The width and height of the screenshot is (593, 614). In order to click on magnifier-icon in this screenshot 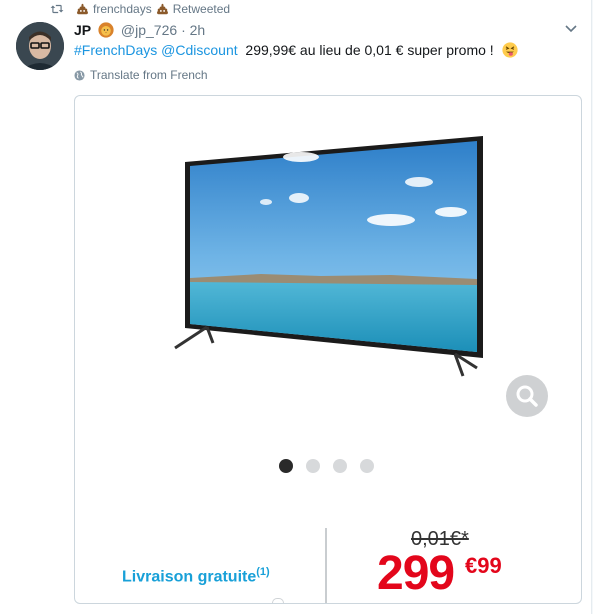, I will do `click(527, 396)`.